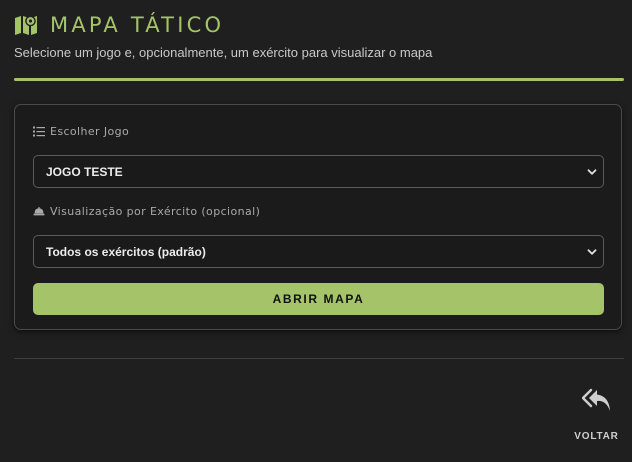 Image resolution: width=632 pixels, height=462 pixels. I want to click on header-divider, so click(319, 79).